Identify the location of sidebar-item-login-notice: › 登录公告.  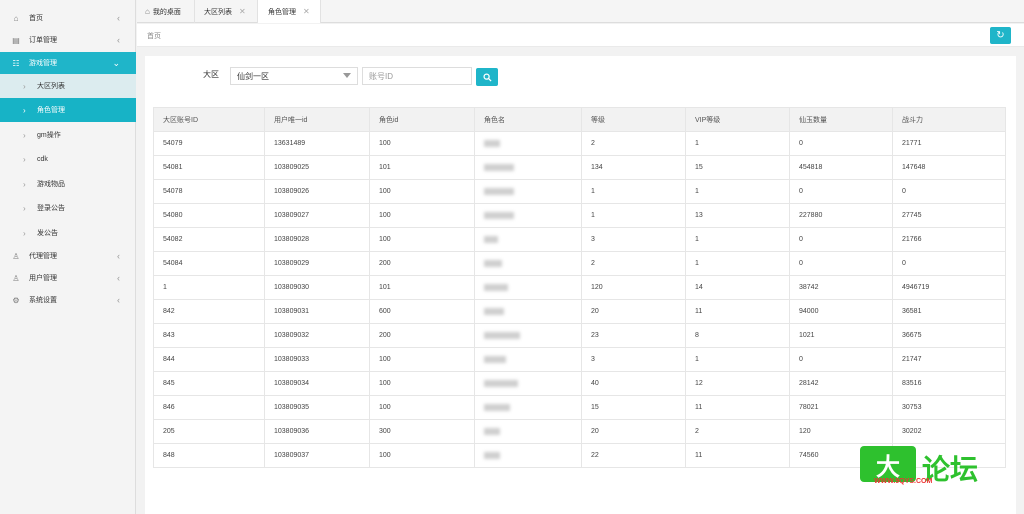
(68, 208).